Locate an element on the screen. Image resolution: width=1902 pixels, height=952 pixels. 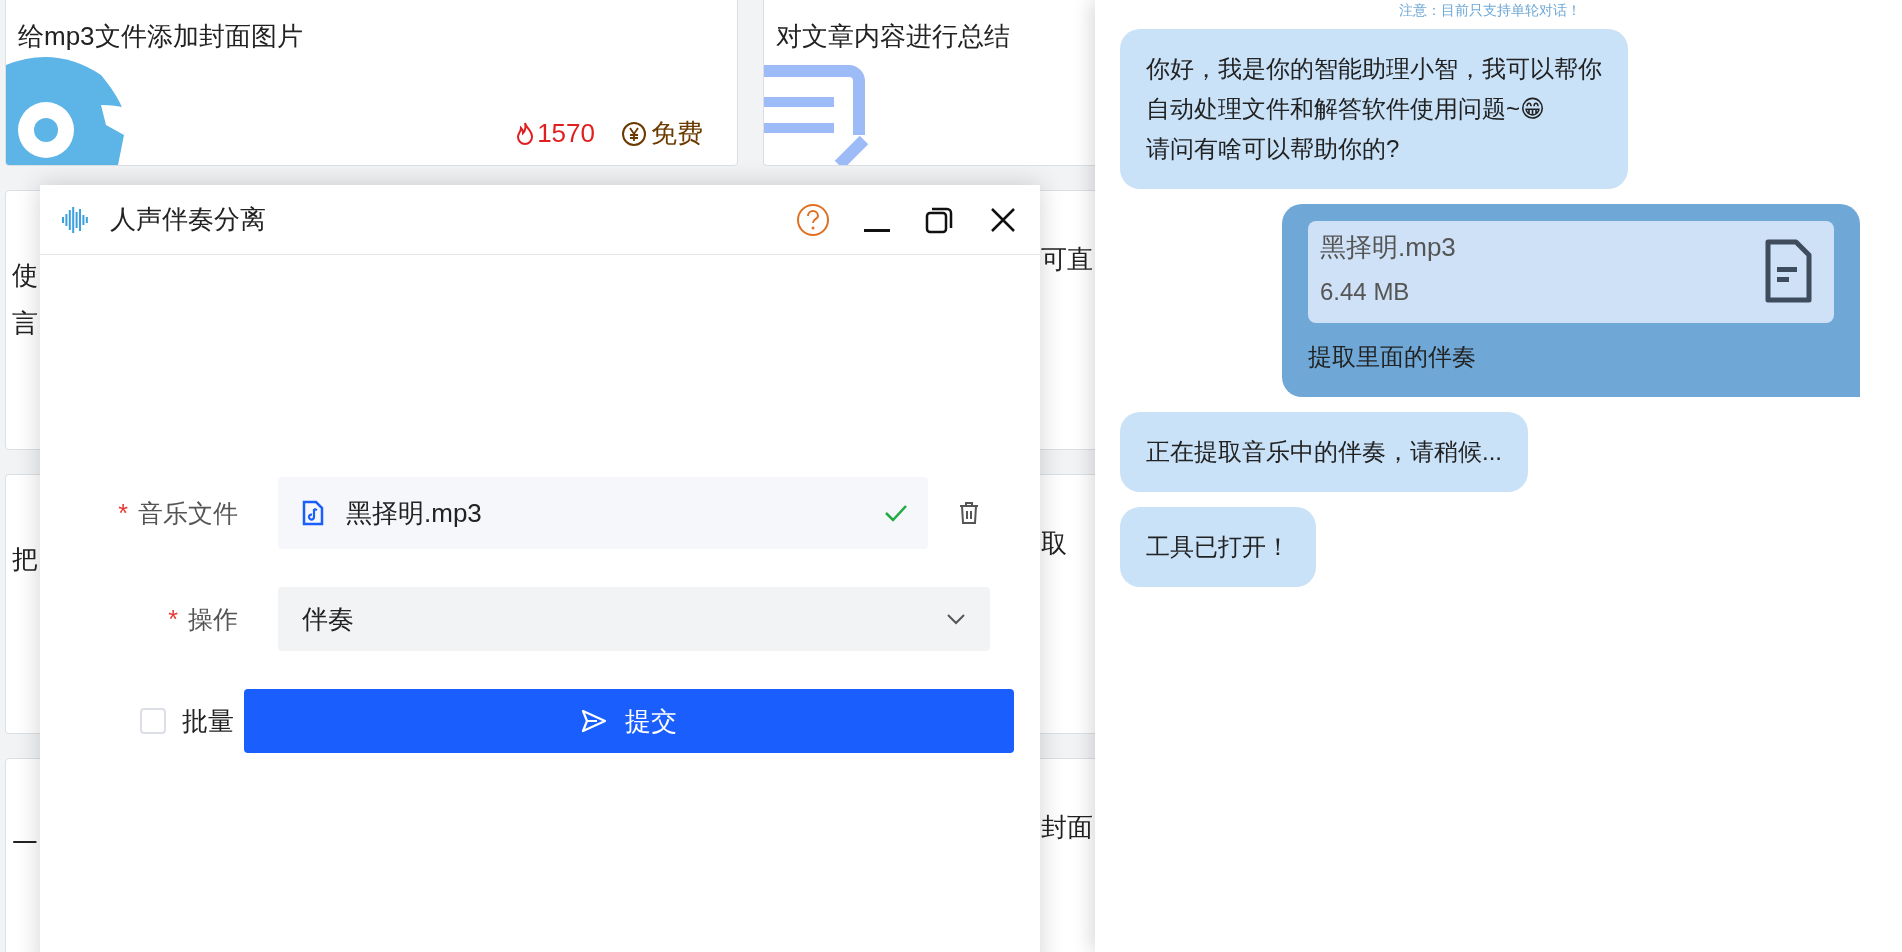
card-text: 言 is located at coordinates (25, 323).